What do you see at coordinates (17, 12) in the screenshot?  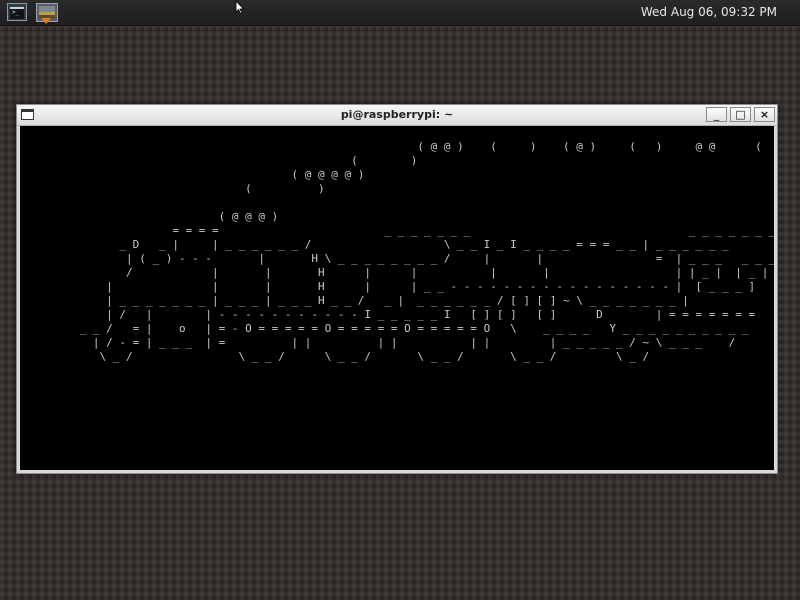 I see `terminal-launcher-icon: >_` at bounding box center [17, 12].